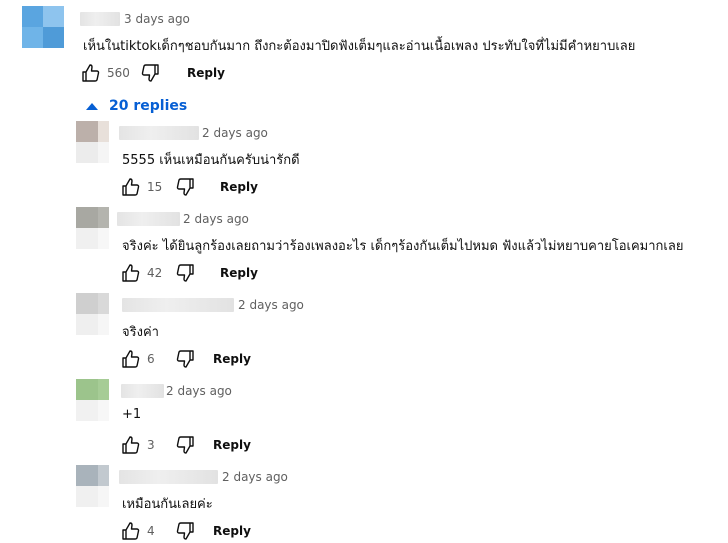 This screenshot has height=543, width=728. What do you see at coordinates (148, 106) in the screenshot?
I see `replies-toggle-label: 20 replies` at bounding box center [148, 106].